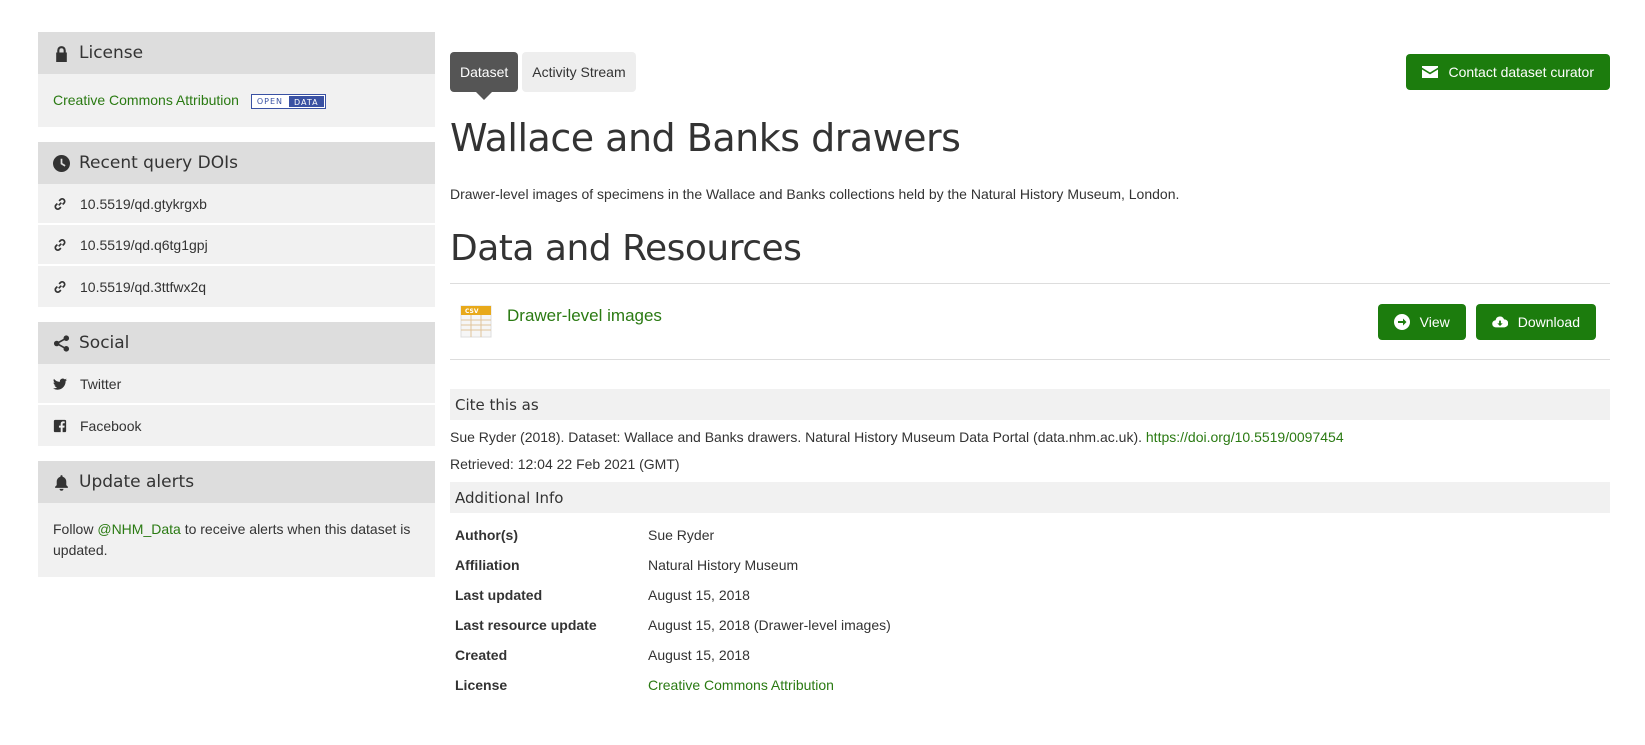 The image size is (1645, 745). Describe the element at coordinates (111, 53) in the screenshot. I see `license-heading: License` at that location.